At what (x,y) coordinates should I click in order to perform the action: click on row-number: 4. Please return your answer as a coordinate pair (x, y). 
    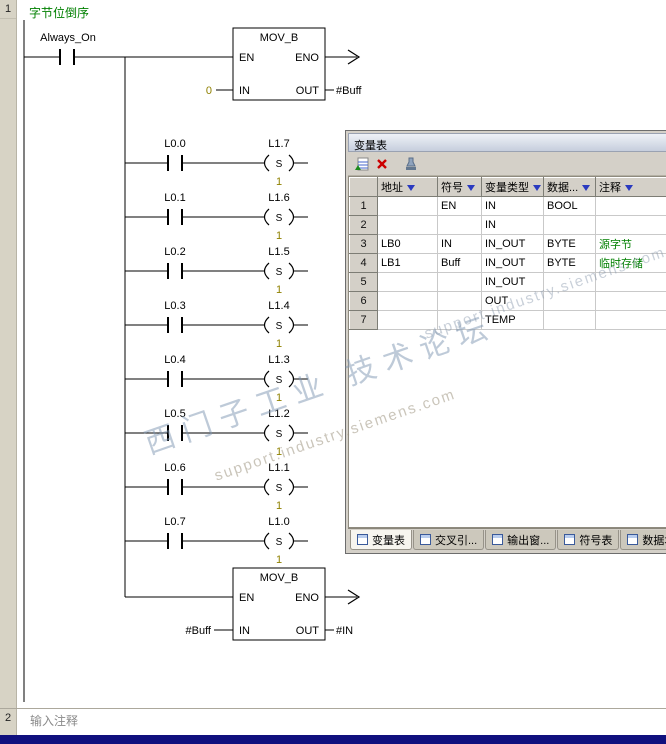
    Looking at the image, I should click on (363, 263).